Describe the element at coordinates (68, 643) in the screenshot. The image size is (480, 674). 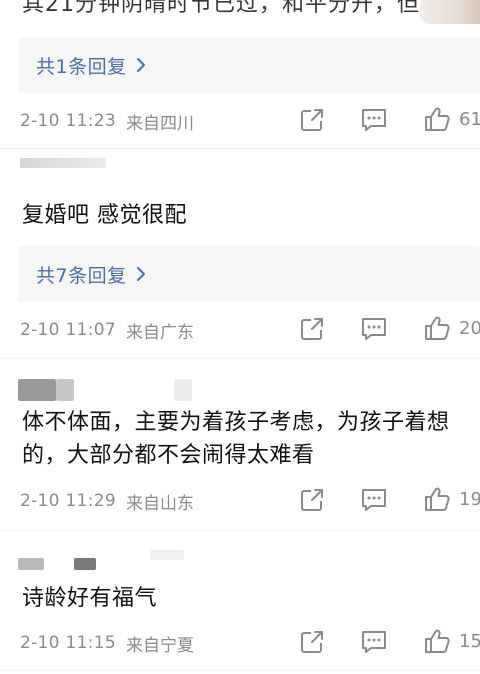
I see `comment-time: 2-10 11:15` at that location.